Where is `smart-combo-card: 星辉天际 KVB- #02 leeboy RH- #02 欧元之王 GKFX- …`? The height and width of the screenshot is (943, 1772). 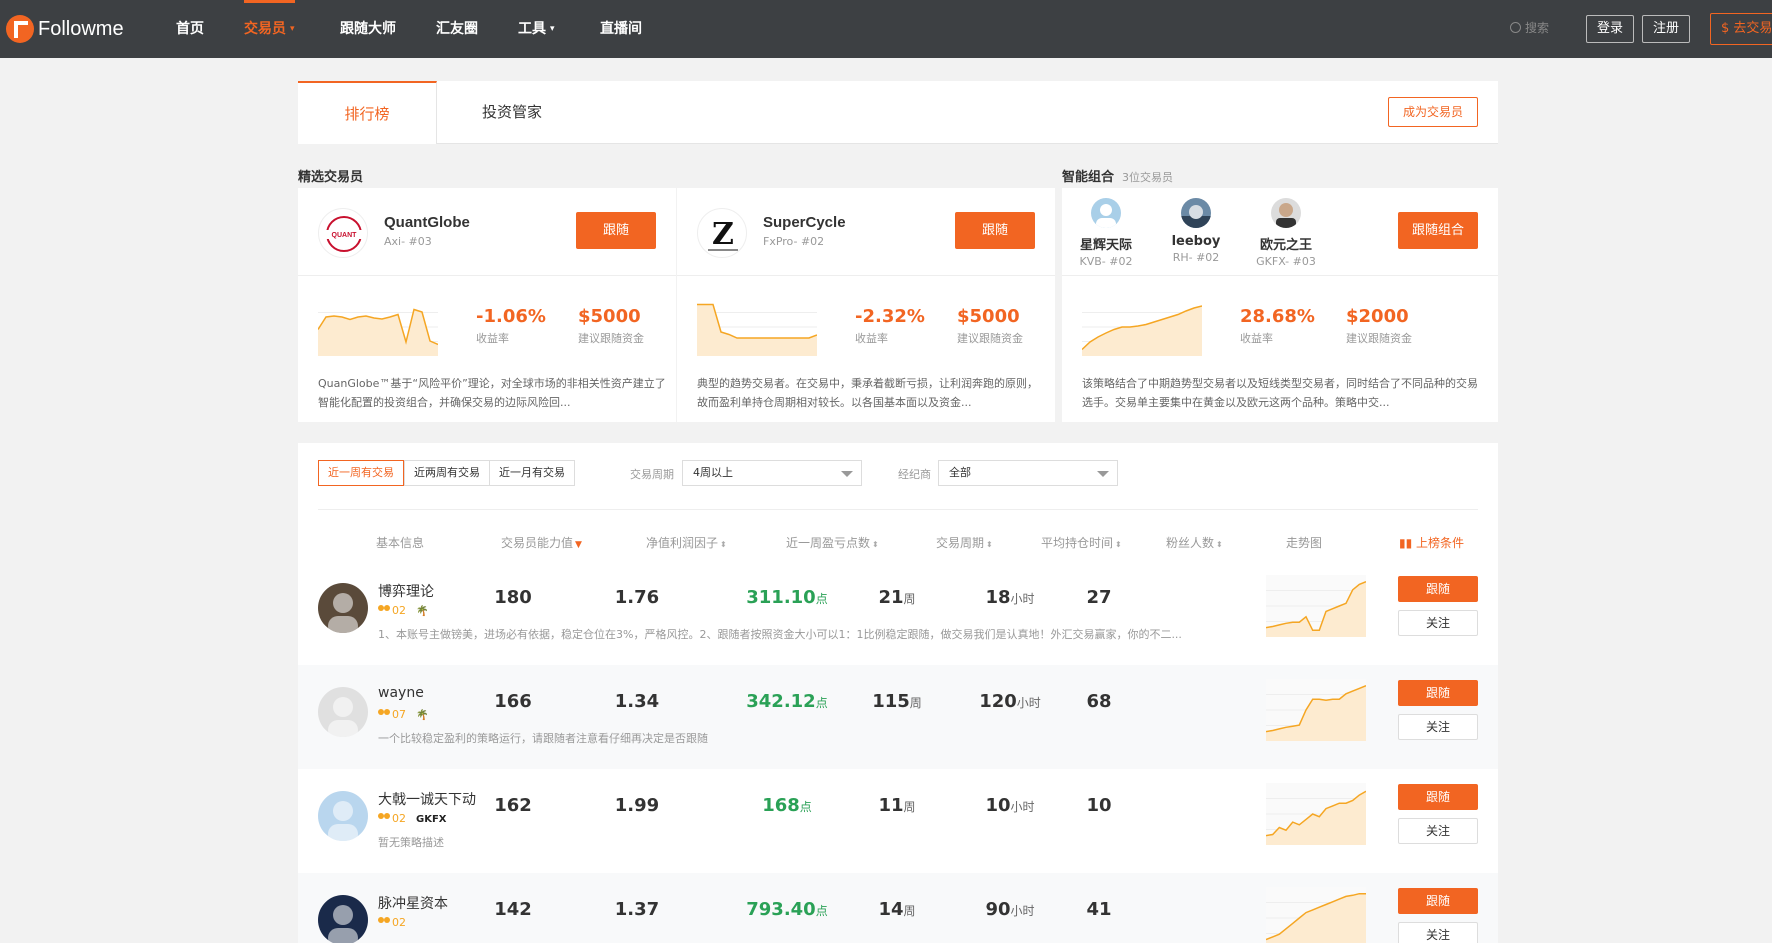 smart-combo-card: 星辉天际 KVB- #02 leeboy RH- #02 欧元之王 GKFX- … is located at coordinates (1280, 305).